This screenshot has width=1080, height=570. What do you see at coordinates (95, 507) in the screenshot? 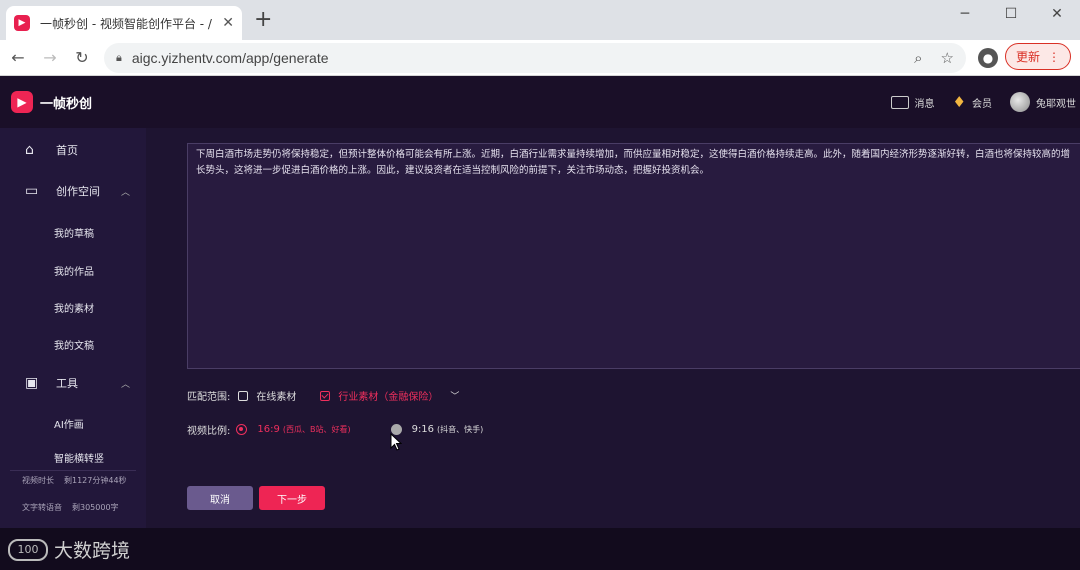
I see `usage-value: 剩305000字` at bounding box center [95, 507].